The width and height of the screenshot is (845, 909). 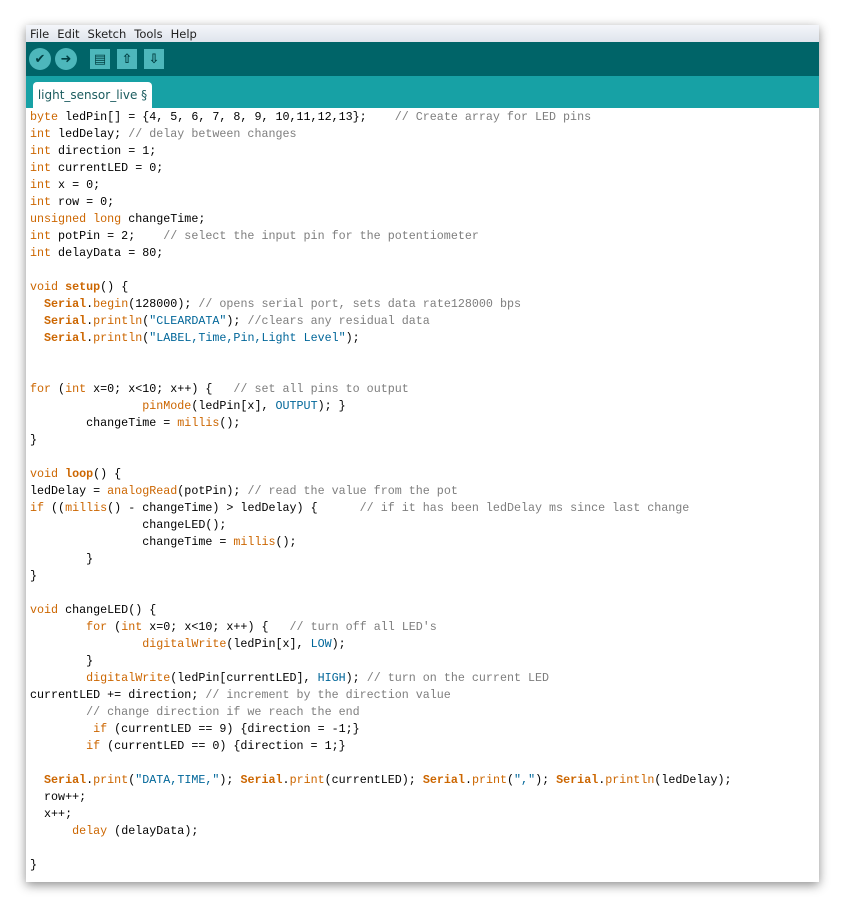 I want to click on upload-button: ➜, so click(x=66, y=59).